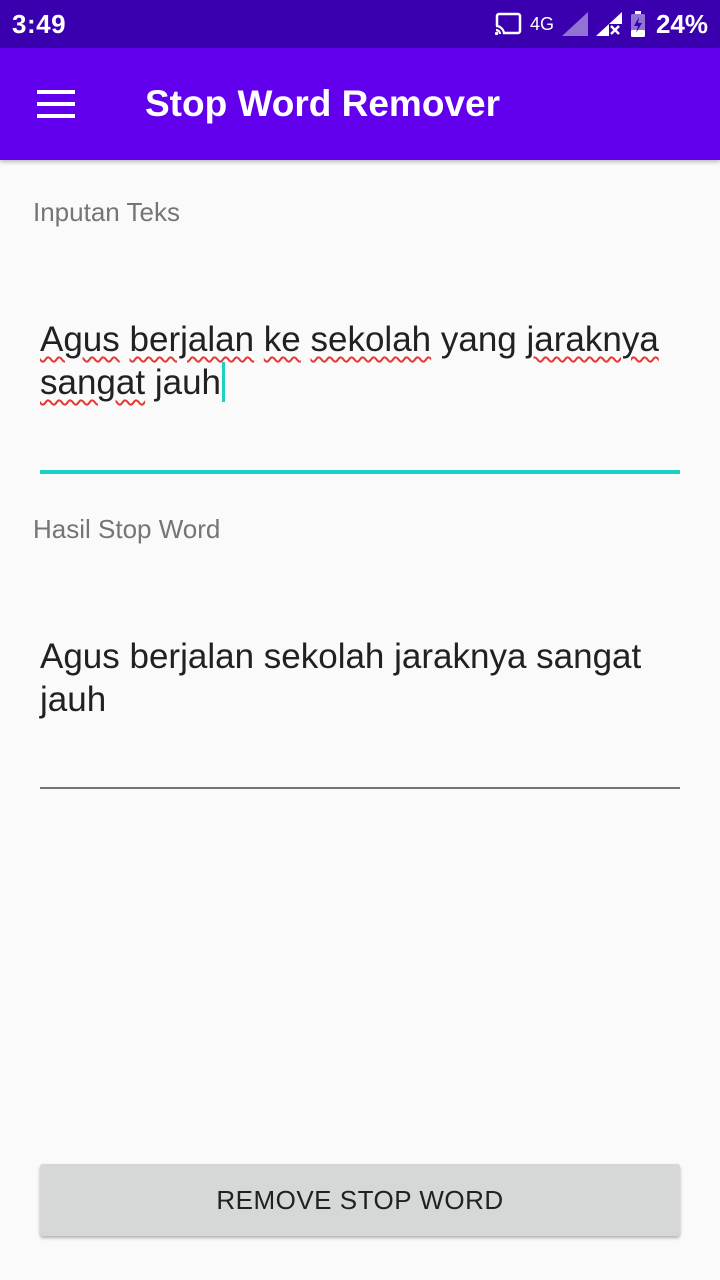 This screenshot has width=720, height=1280. Describe the element at coordinates (608, 24) in the screenshot. I see `signal-no-data-icon` at that location.